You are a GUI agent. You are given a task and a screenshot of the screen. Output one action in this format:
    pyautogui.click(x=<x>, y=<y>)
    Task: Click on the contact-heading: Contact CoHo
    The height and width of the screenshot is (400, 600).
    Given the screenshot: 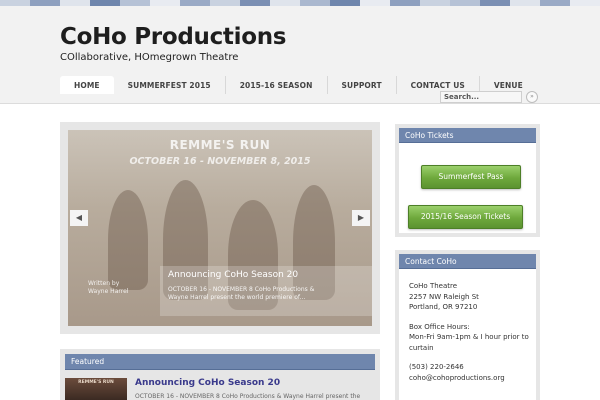 What is the action you would take?
    pyautogui.click(x=467, y=261)
    